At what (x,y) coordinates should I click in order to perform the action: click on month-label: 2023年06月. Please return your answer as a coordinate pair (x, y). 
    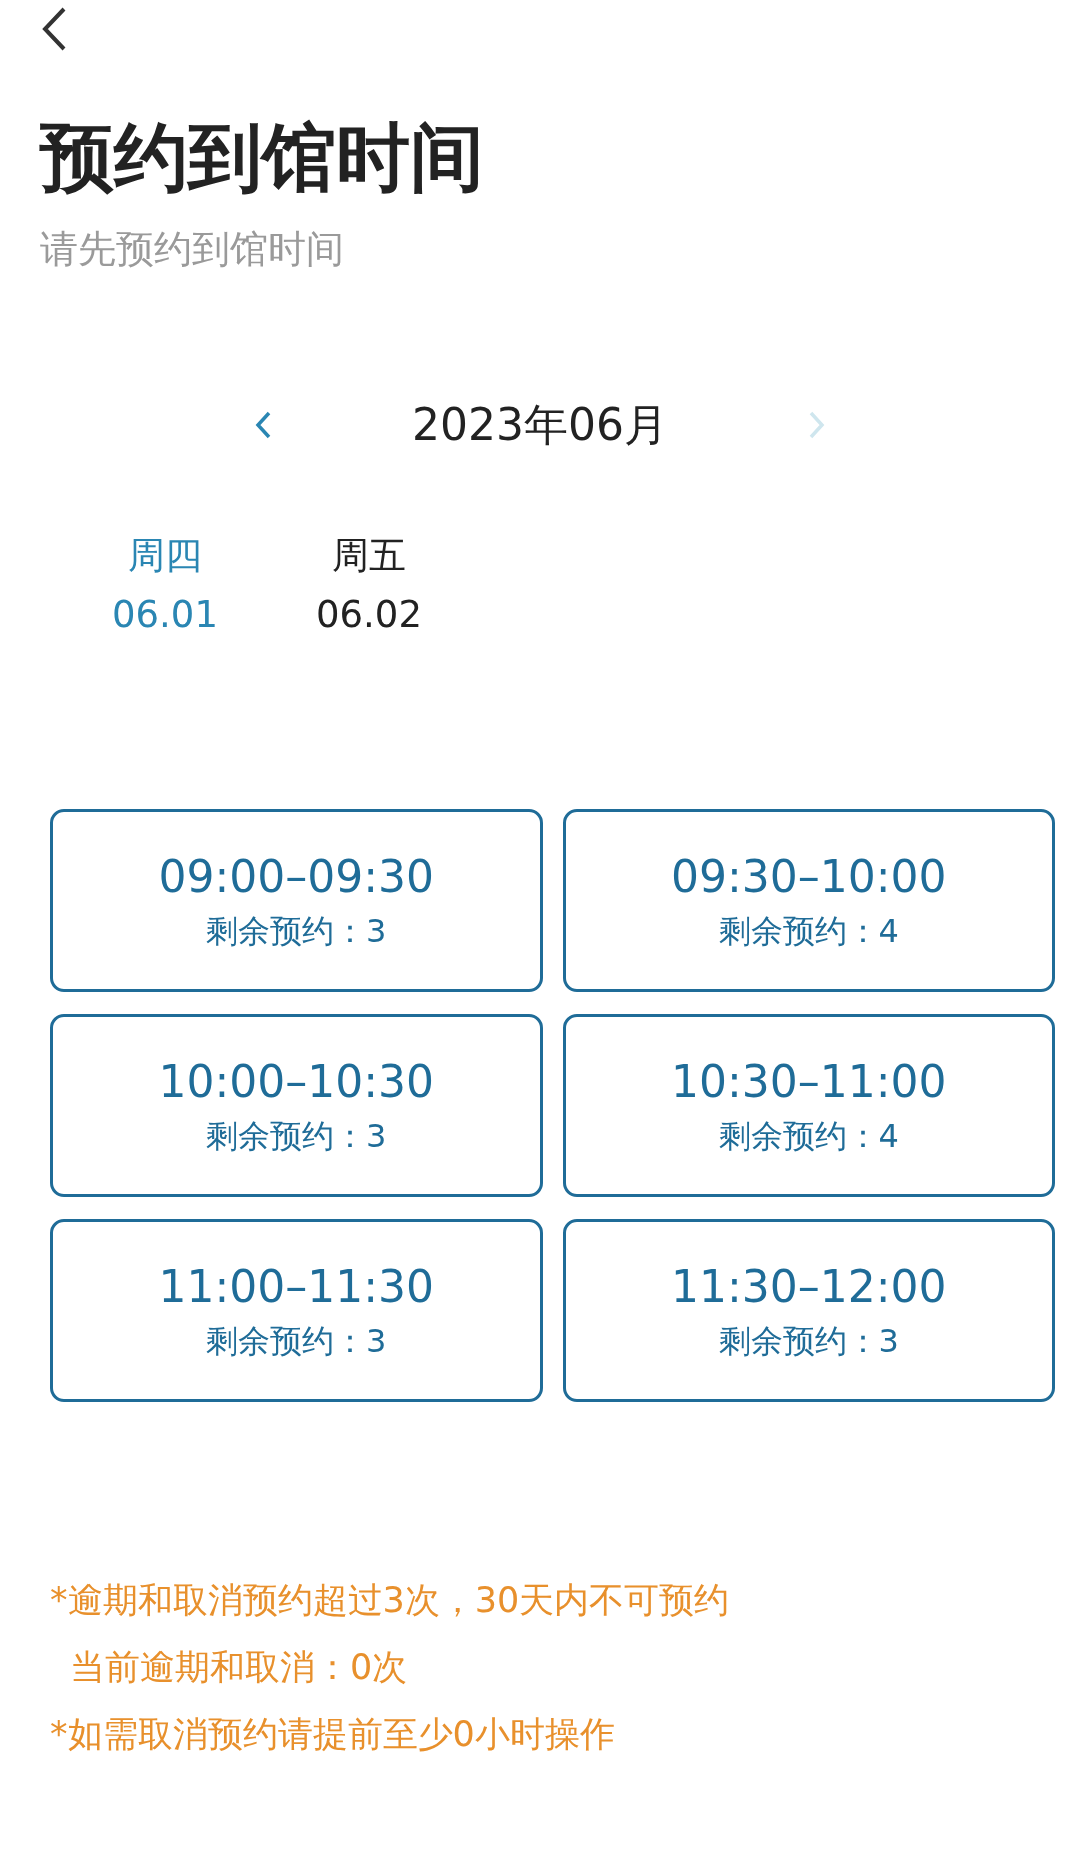
    Looking at the image, I should click on (540, 424).